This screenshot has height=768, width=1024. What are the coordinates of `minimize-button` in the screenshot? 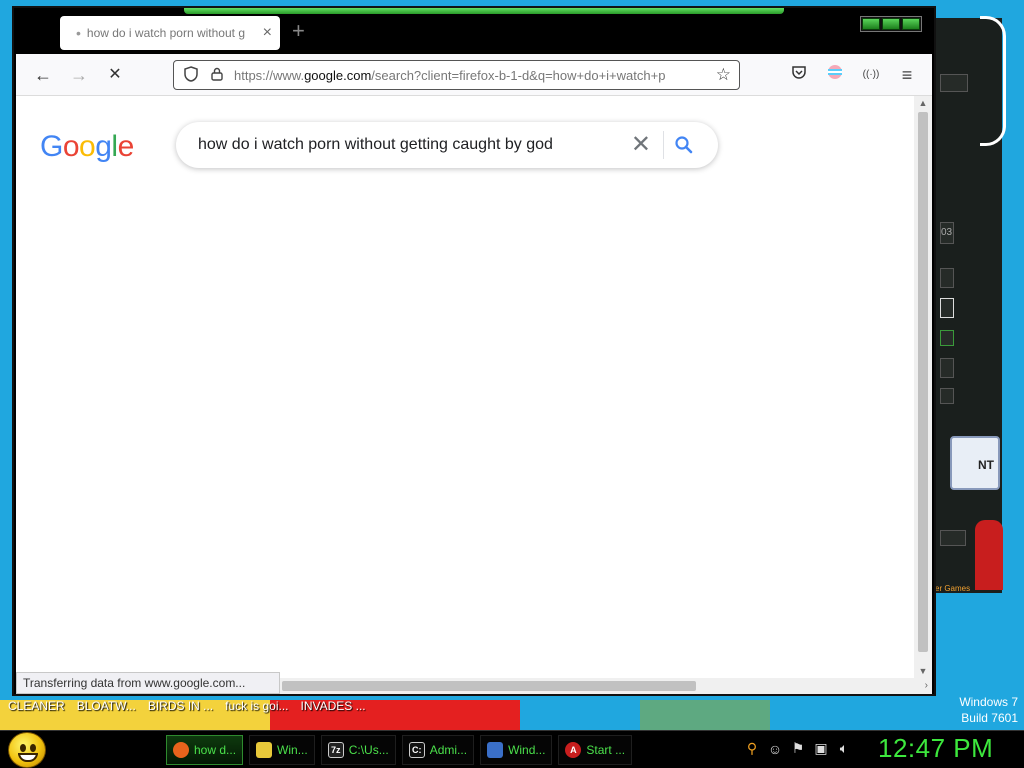 It's located at (871, 24).